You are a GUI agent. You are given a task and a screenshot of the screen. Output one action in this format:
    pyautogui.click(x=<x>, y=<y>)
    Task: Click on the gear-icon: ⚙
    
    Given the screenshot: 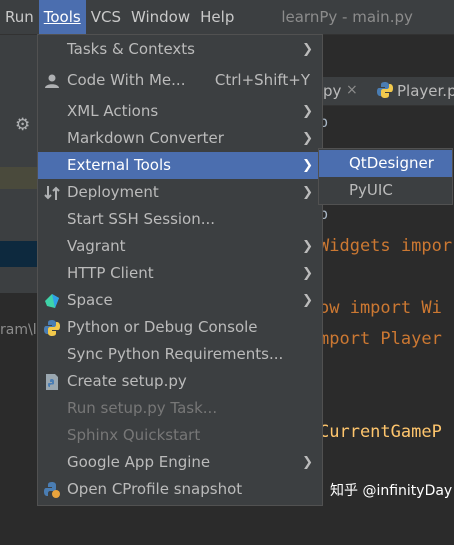 What is the action you would take?
    pyautogui.click(x=22, y=125)
    